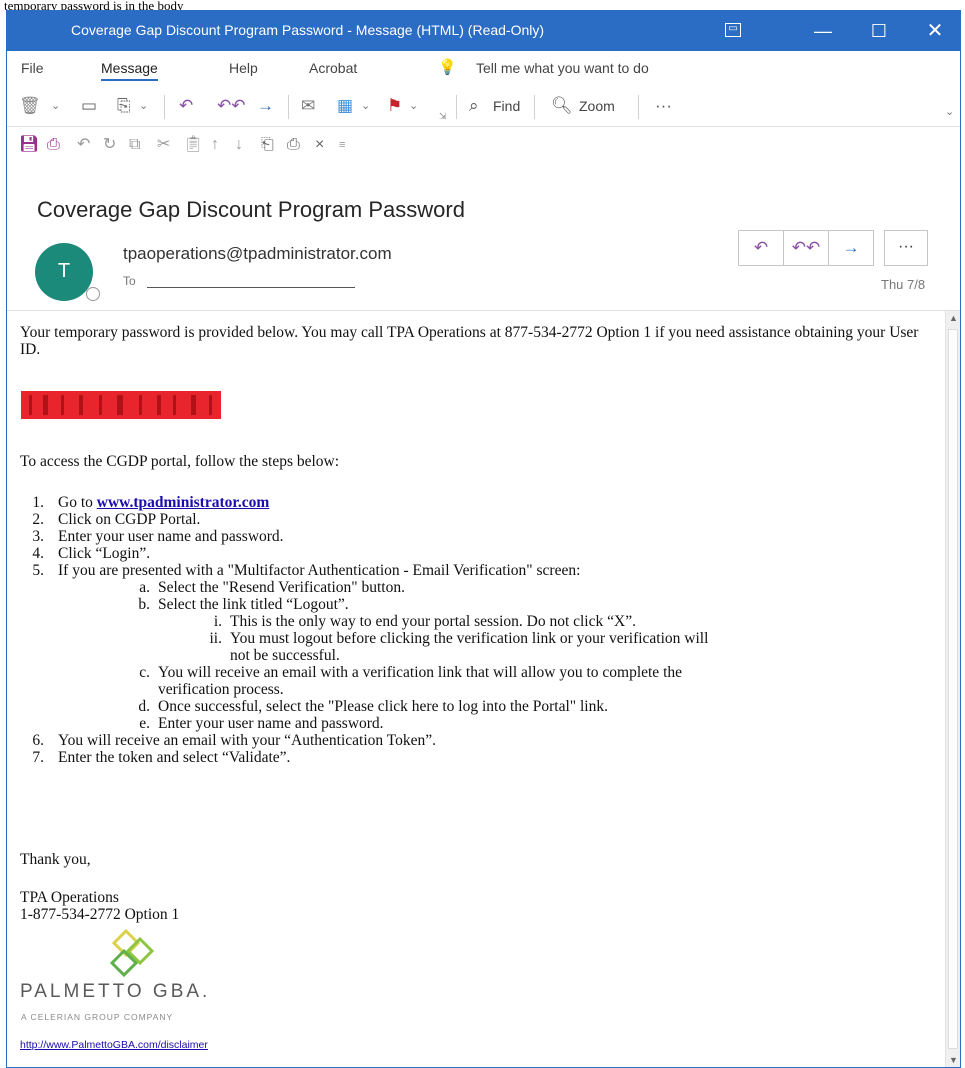 The height and width of the screenshot is (1068, 965). I want to click on list-marker: a., so click(144, 587).